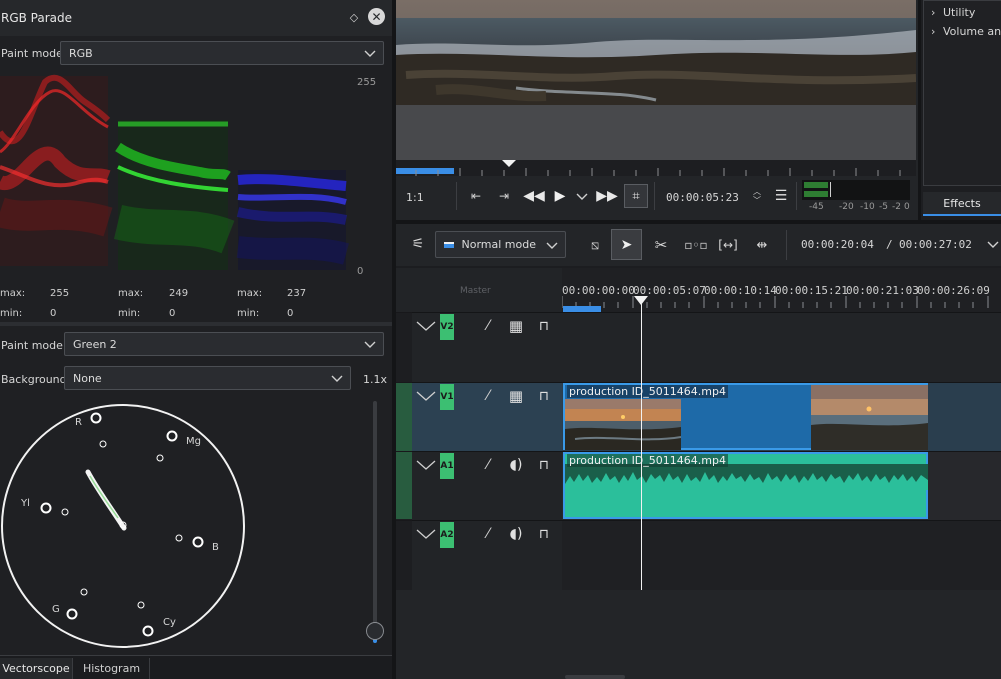 This screenshot has width=1001, height=679. What do you see at coordinates (636, 196) in the screenshot?
I see `crop-icon: ⌗` at bounding box center [636, 196].